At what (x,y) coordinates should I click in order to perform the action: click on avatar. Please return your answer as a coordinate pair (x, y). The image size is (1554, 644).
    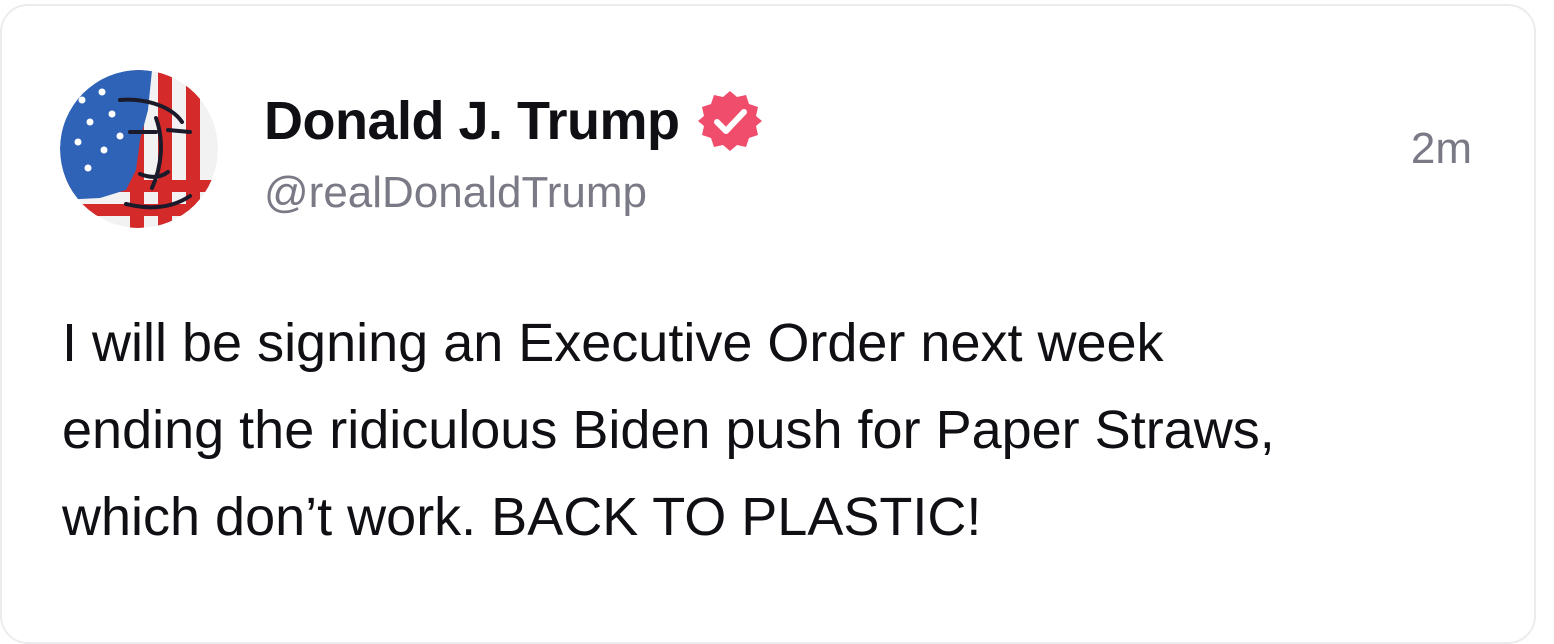
    Looking at the image, I should click on (139, 149).